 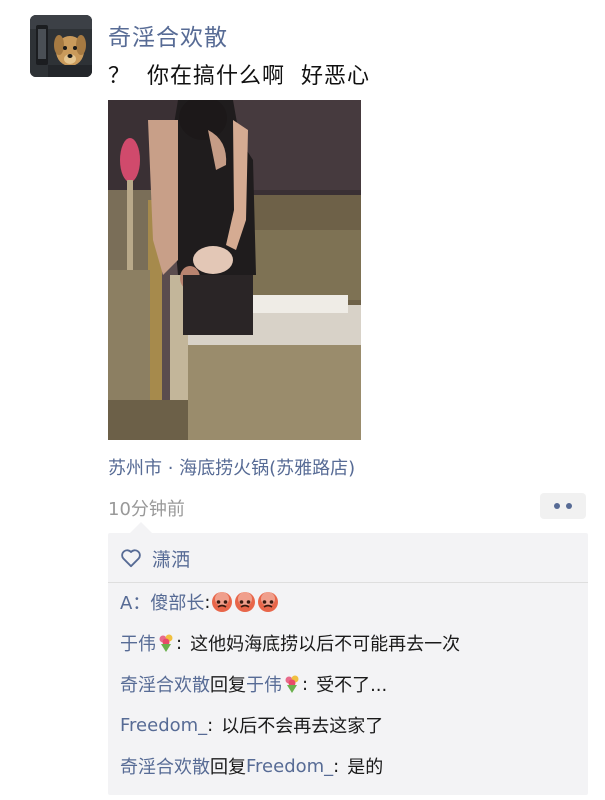 What do you see at coordinates (163, 725) in the screenshot?
I see `comment-author: Freedom_` at bounding box center [163, 725].